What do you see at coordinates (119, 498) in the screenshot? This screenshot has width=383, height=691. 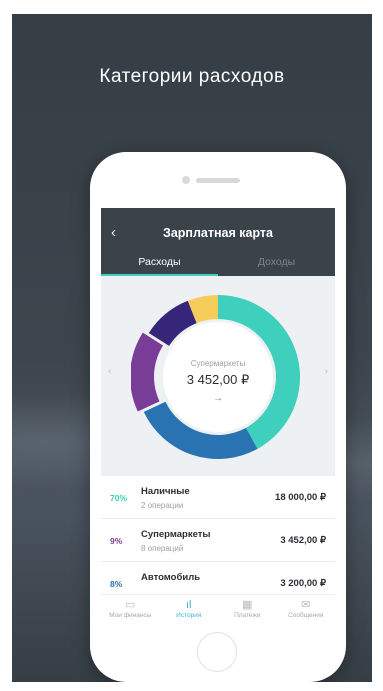 I see `category-percent: 70%` at bounding box center [119, 498].